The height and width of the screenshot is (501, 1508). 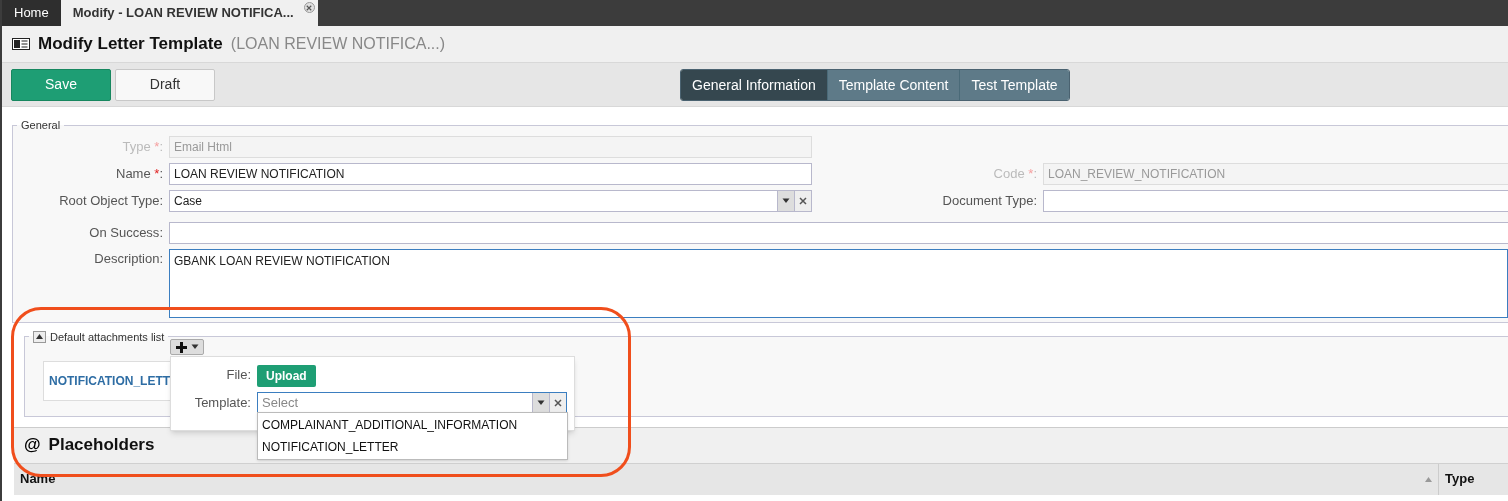 What do you see at coordinates (338, 44) in the screenshot?
I see `page-subtitle: (LOAN REVIEW NOTIFICA...)` at bounding box center [338, 44].